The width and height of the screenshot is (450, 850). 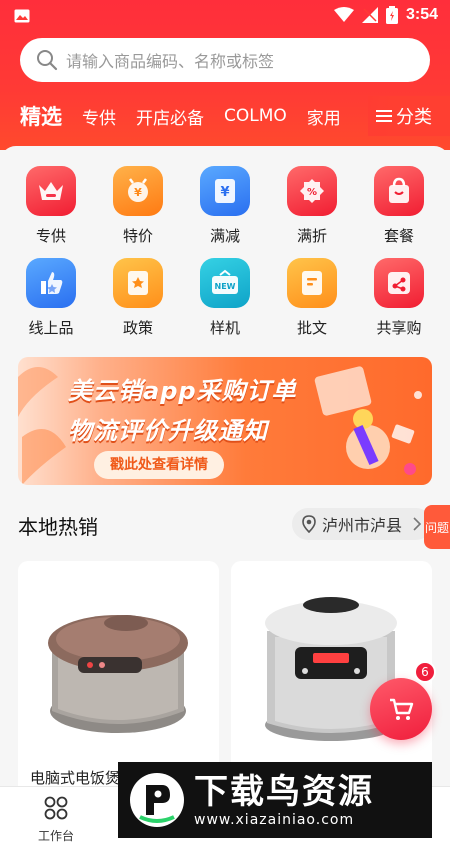 What do you see at coordinates (309, 524) in the screenshot?
I see `location-pin-icon` at bounding box center [309, 524].